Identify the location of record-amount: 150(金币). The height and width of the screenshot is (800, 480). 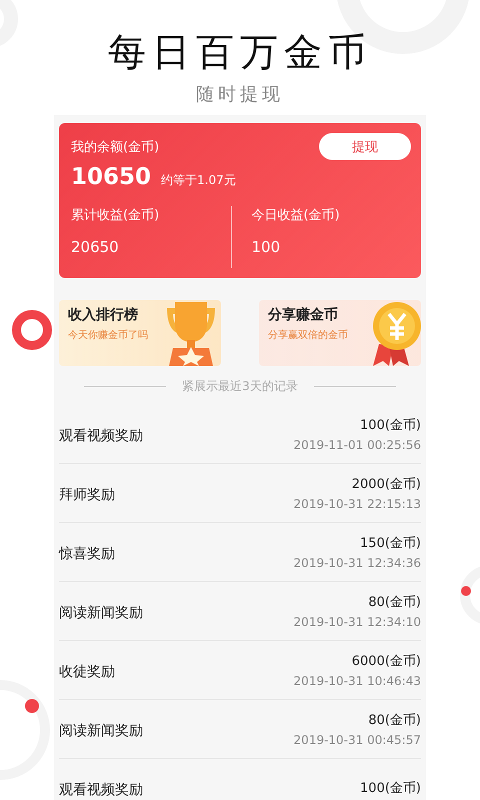
(390, 543).